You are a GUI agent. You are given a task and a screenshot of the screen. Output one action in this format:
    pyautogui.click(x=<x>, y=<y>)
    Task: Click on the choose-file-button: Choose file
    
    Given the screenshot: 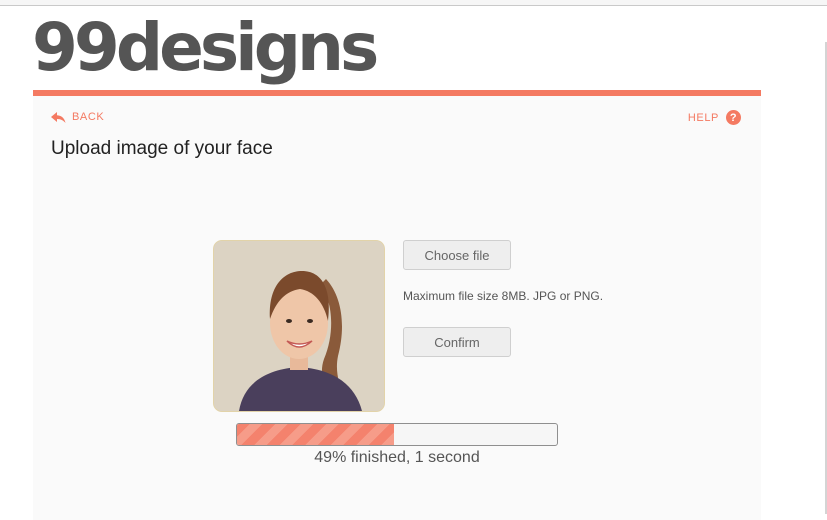 What is the action you would take?
    pyautogui.click(x=457, y=255)
    